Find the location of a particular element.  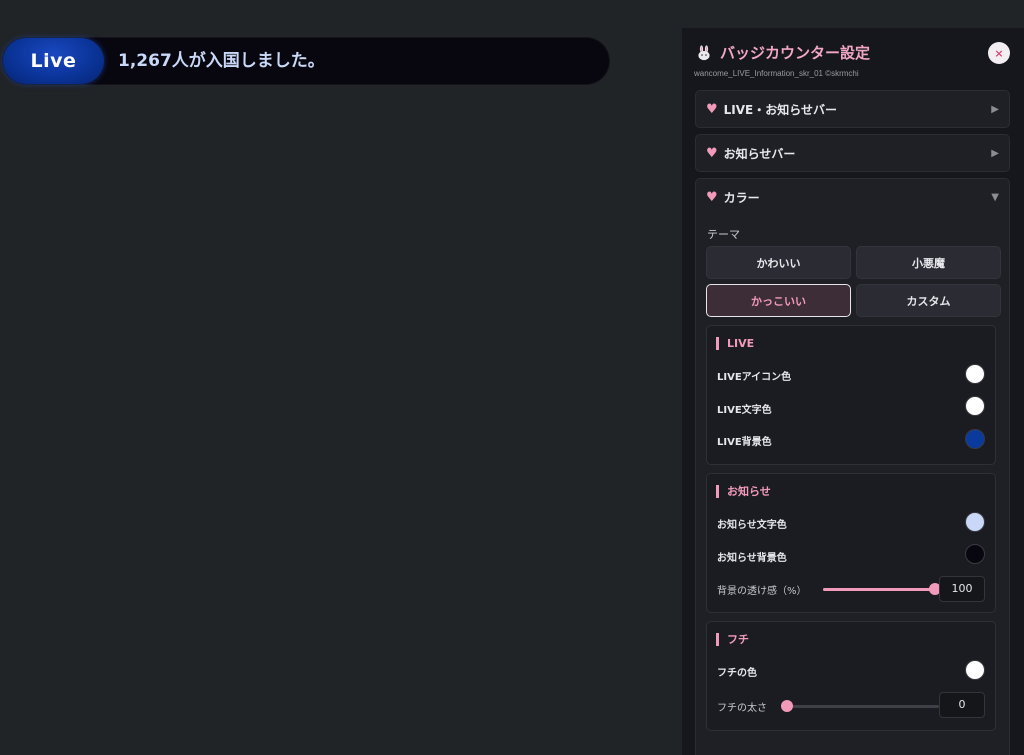

panel-title: バッジカウンター設定 is located at coordinates (795, 53).